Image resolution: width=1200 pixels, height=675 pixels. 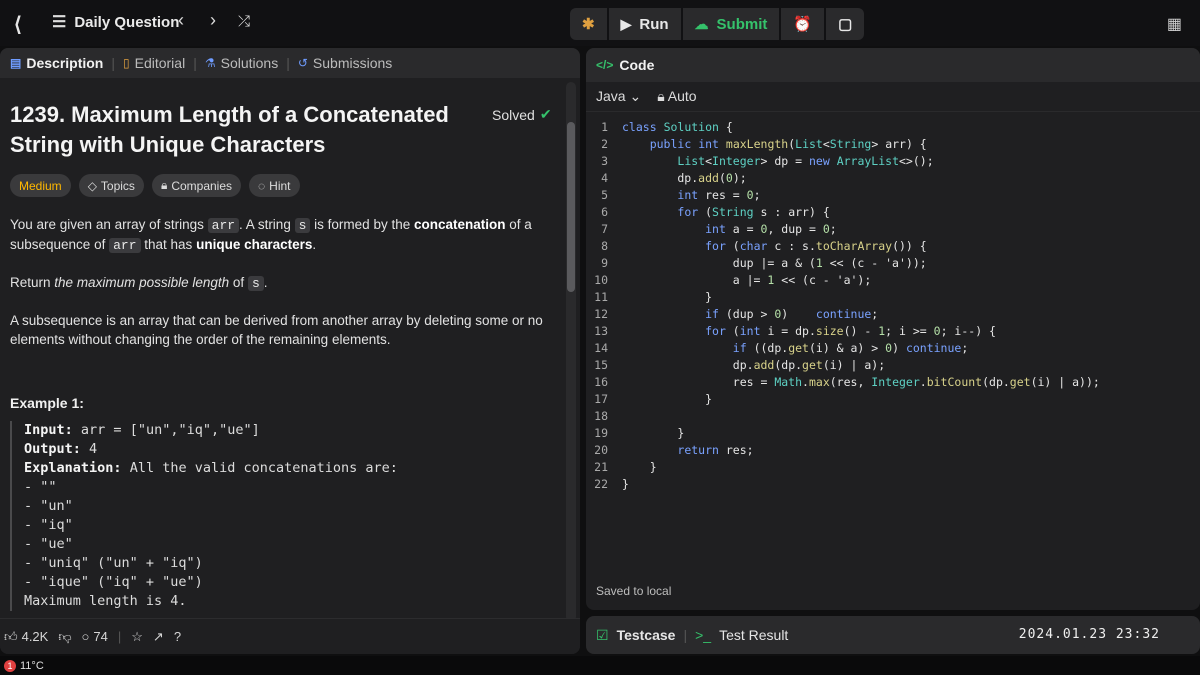 What do you see at coordinates (154, 63) in the screenshot?
I see `tab-editorial: ▯ Editorial` at bounding box center [154, 63].